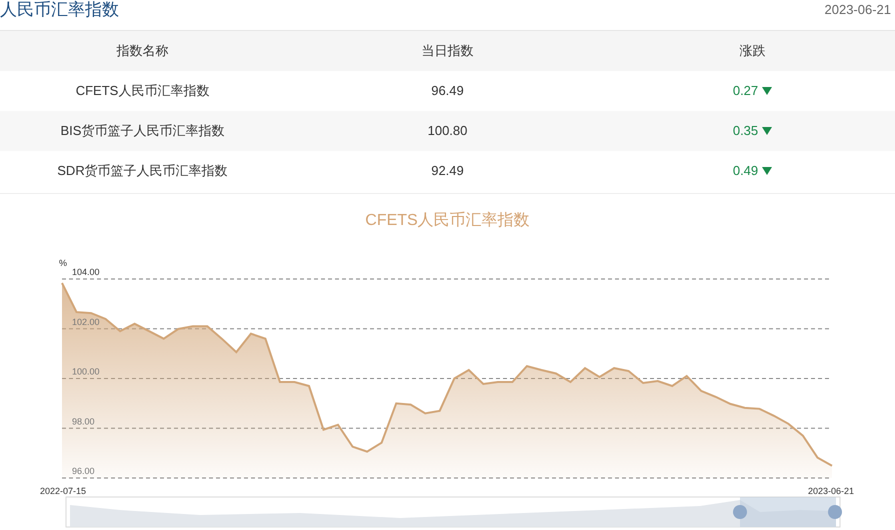 This screenshot has width=895, height=530. What do you see at coordinates (86, 321) in the screenshot?
I see `y-tick-label: 102.00` at bounding box center [86, 321].